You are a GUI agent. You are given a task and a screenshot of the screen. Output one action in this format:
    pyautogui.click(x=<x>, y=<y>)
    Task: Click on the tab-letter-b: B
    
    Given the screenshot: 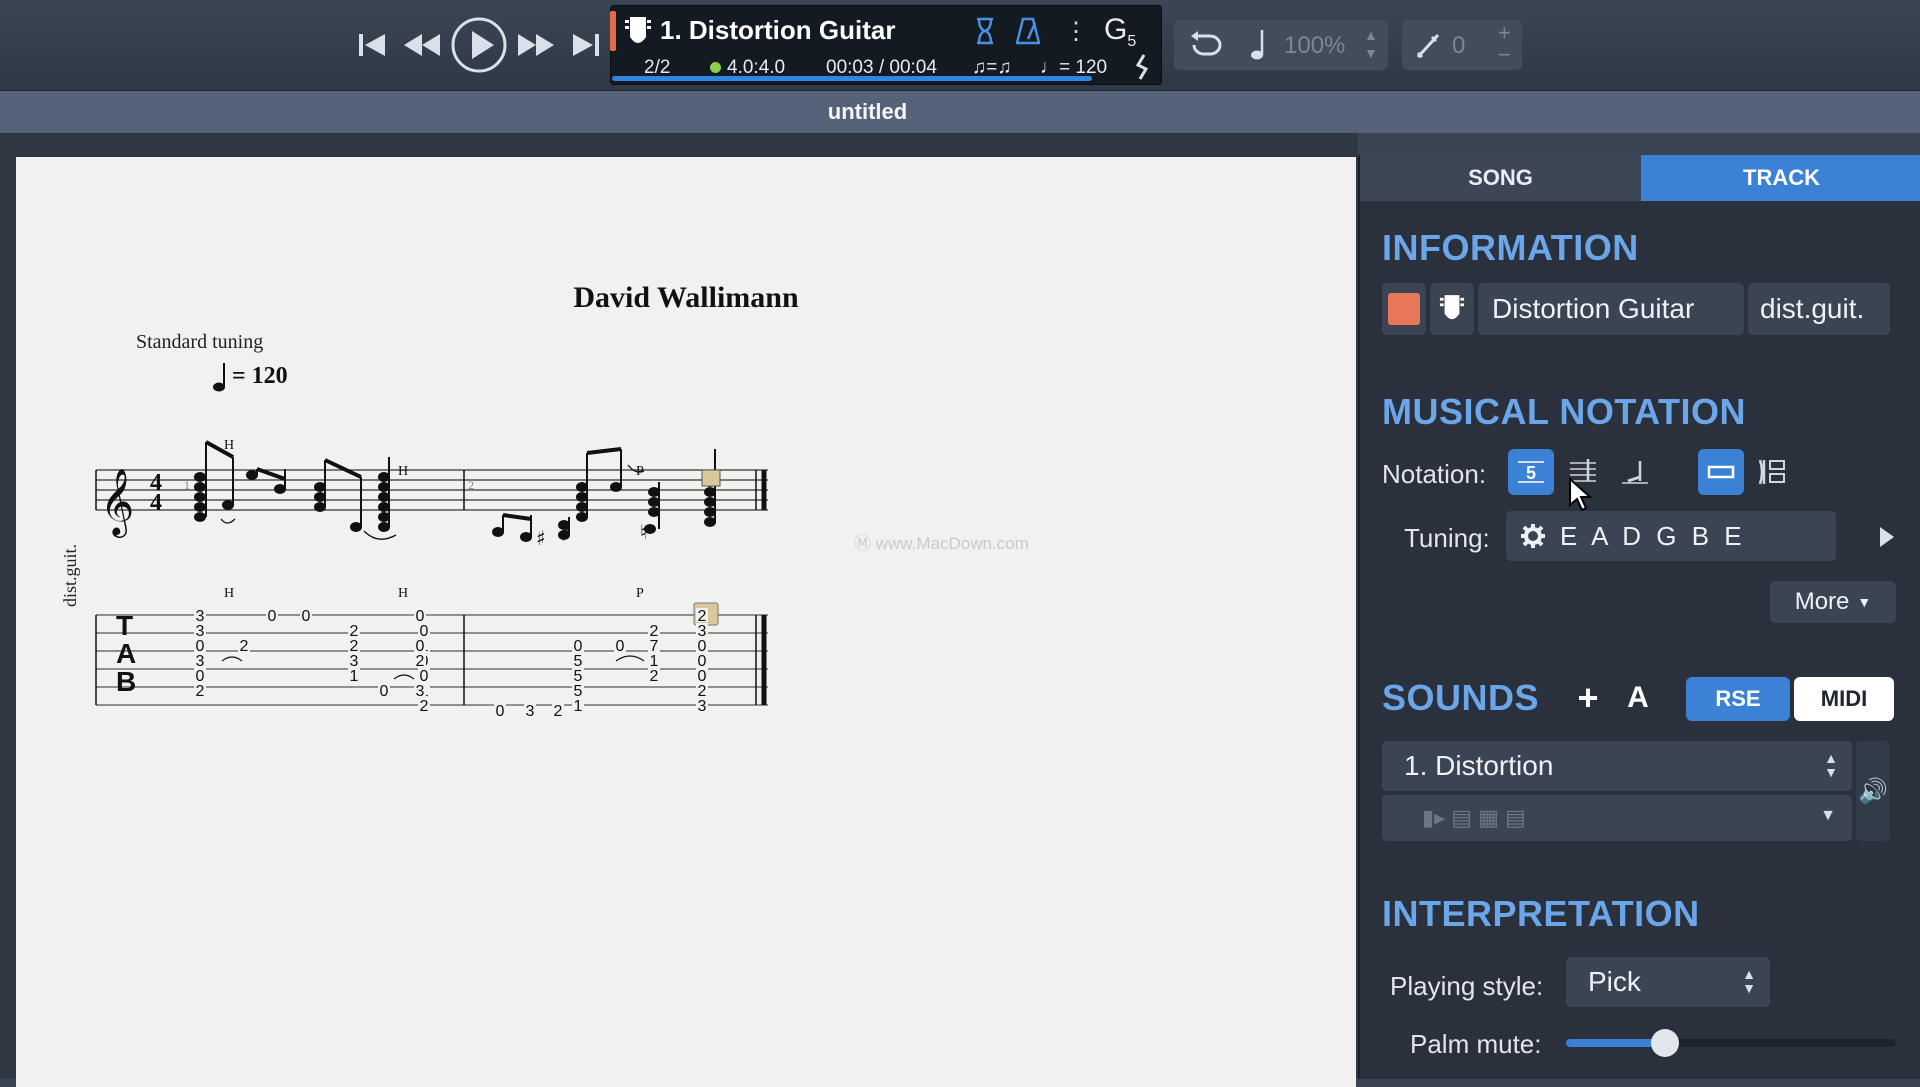 What is the action you would take?
    pyautogui.click(x=126, y=681)
    